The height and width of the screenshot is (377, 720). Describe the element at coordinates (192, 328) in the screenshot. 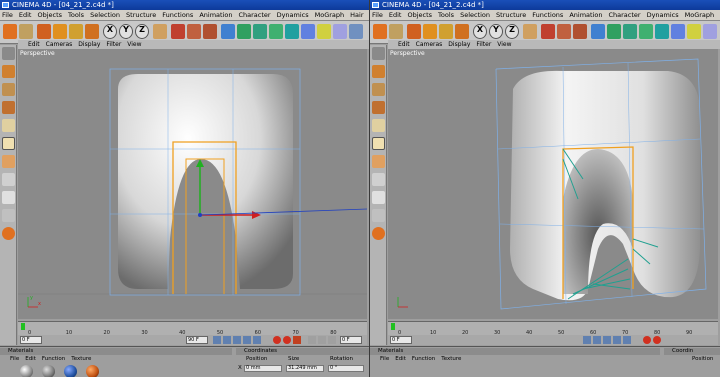

I see `timeline: 0 10 20 30 40 50 60 70 80` at that location.